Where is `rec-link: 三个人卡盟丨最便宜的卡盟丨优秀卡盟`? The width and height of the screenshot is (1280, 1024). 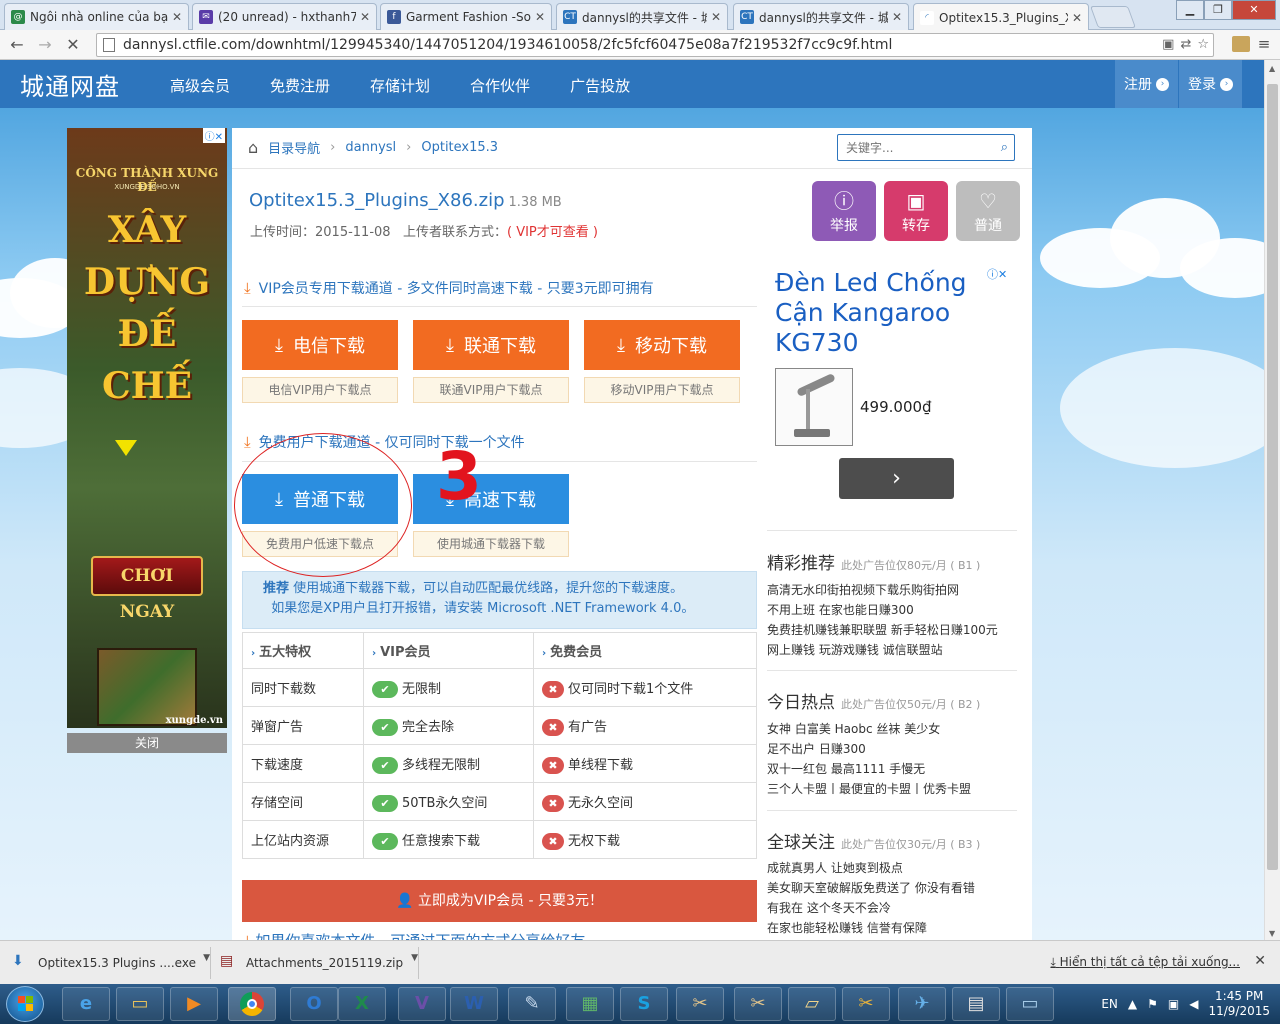
rec-link: 三个人卡盟丨最便宜的卡盟丨优秀卡盟 is located at coordinates (869, 789).